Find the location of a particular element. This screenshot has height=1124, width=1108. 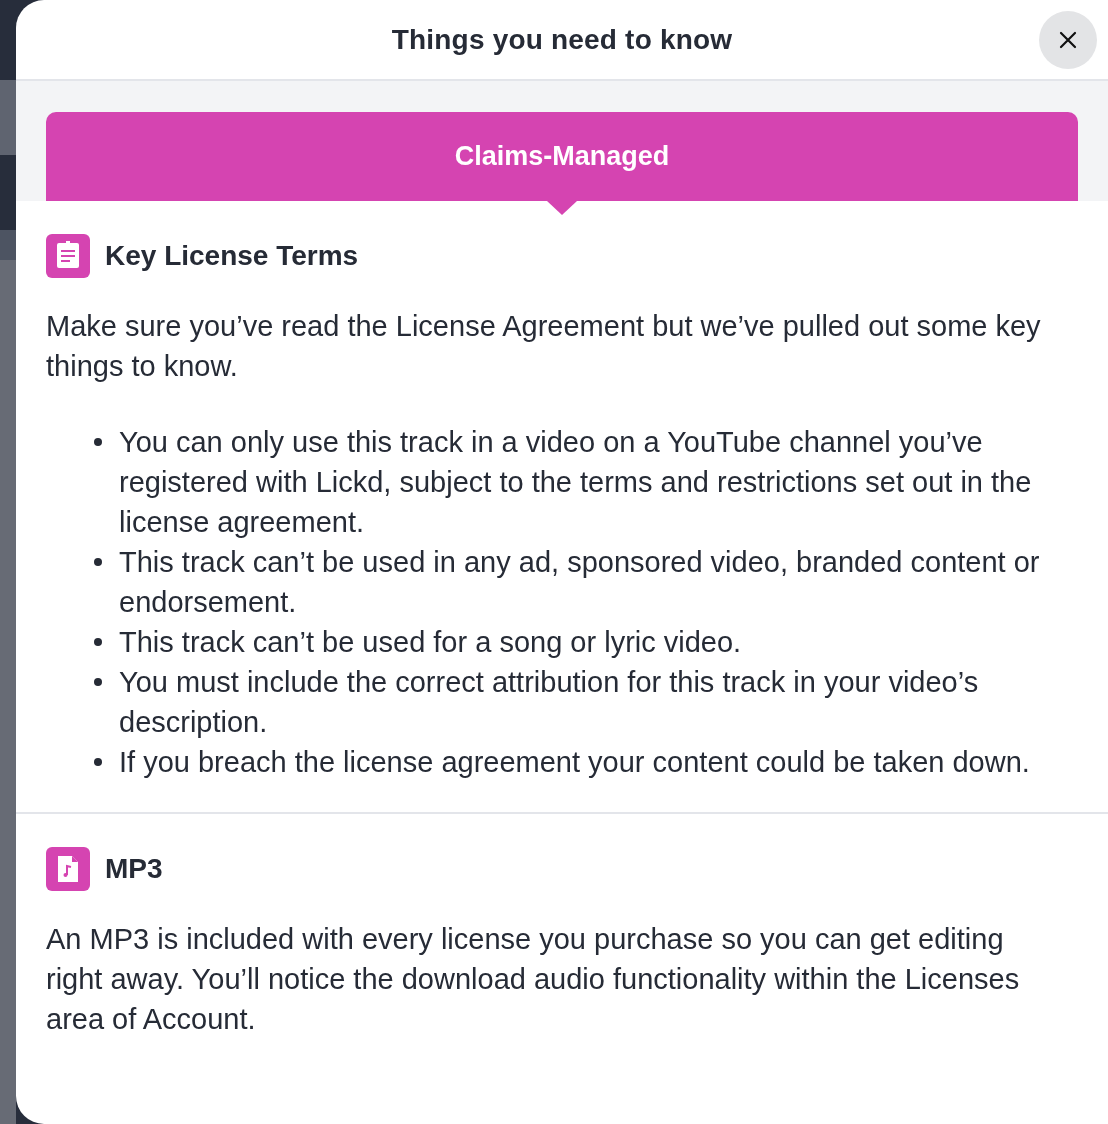

list-item: If you breach the license agreement your content could be taken down. is located at coordinates (575, 762).